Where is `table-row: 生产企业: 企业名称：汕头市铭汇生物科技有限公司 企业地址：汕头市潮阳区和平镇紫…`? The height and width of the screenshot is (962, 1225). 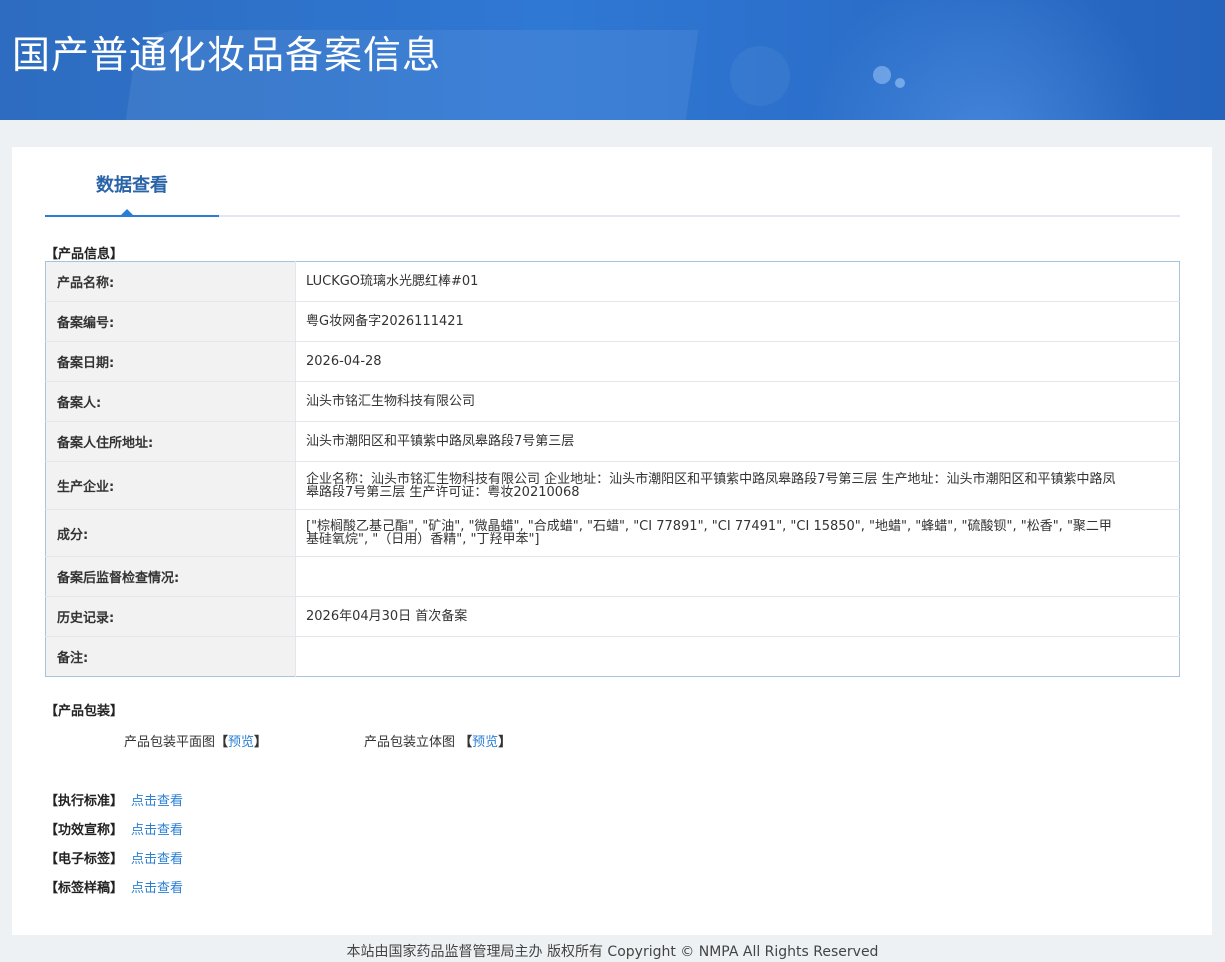 table-row: 生产企业: 企业名称：汕头市铭汇生物科技有限公司 企业地址：汕头市潮阳区和平镇紫… is located at coordinates (612, 485).